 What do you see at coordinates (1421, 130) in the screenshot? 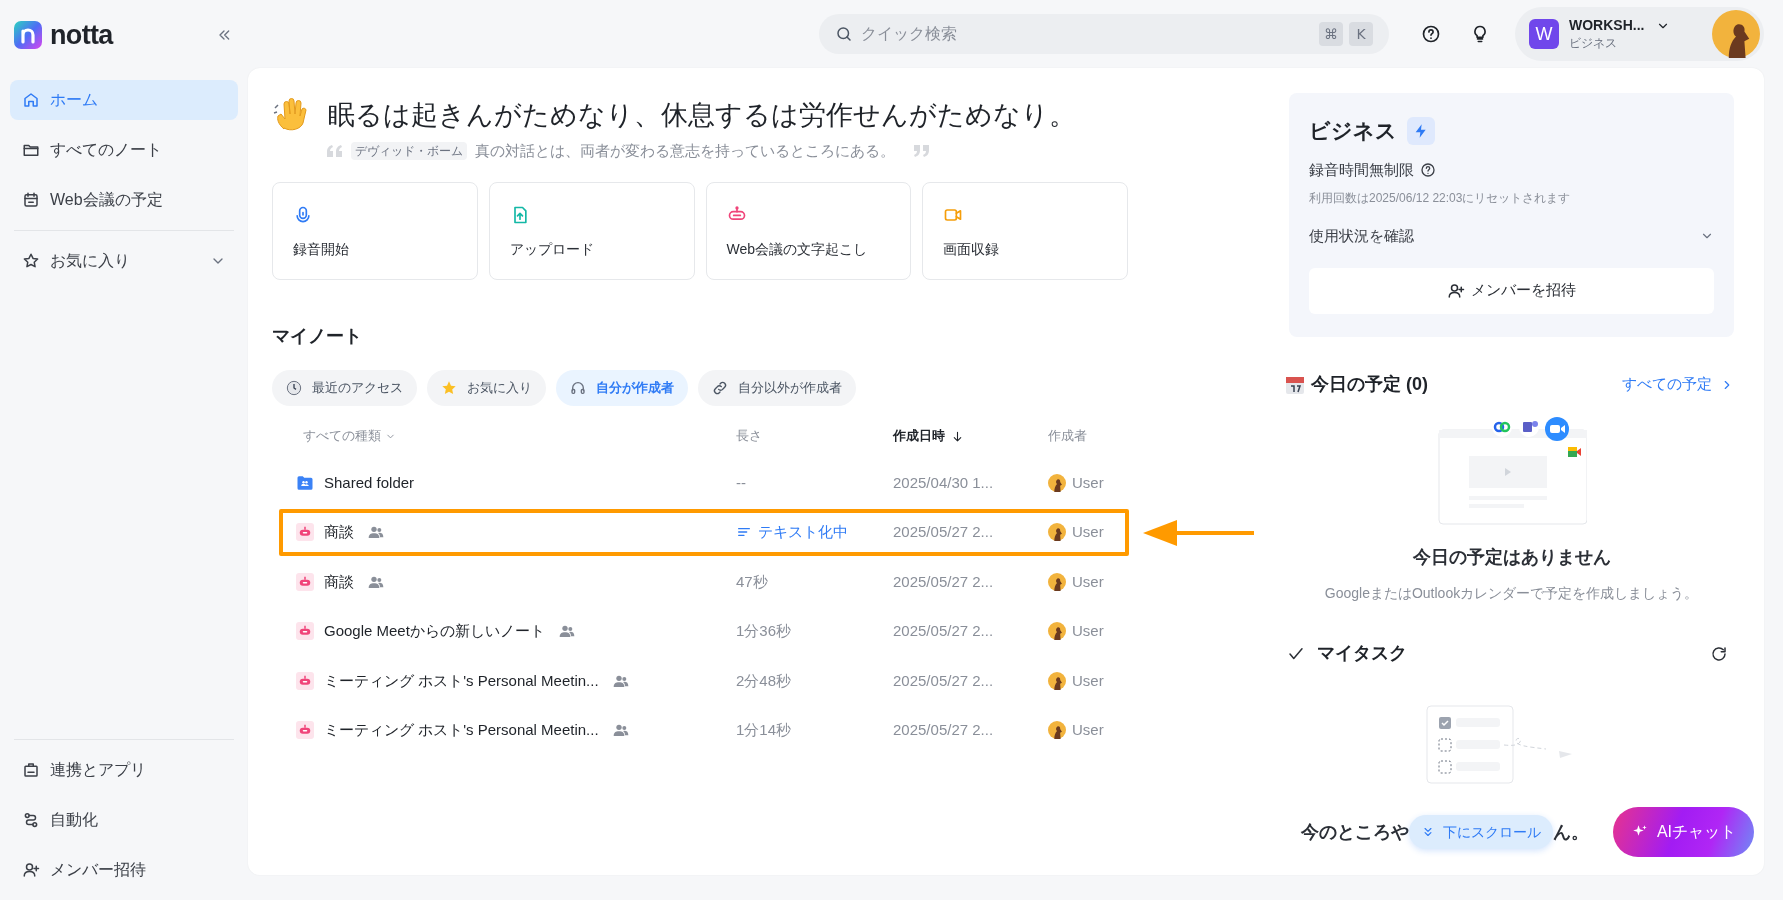
I see `bolt-badge` at bounding box center [1421, 130].